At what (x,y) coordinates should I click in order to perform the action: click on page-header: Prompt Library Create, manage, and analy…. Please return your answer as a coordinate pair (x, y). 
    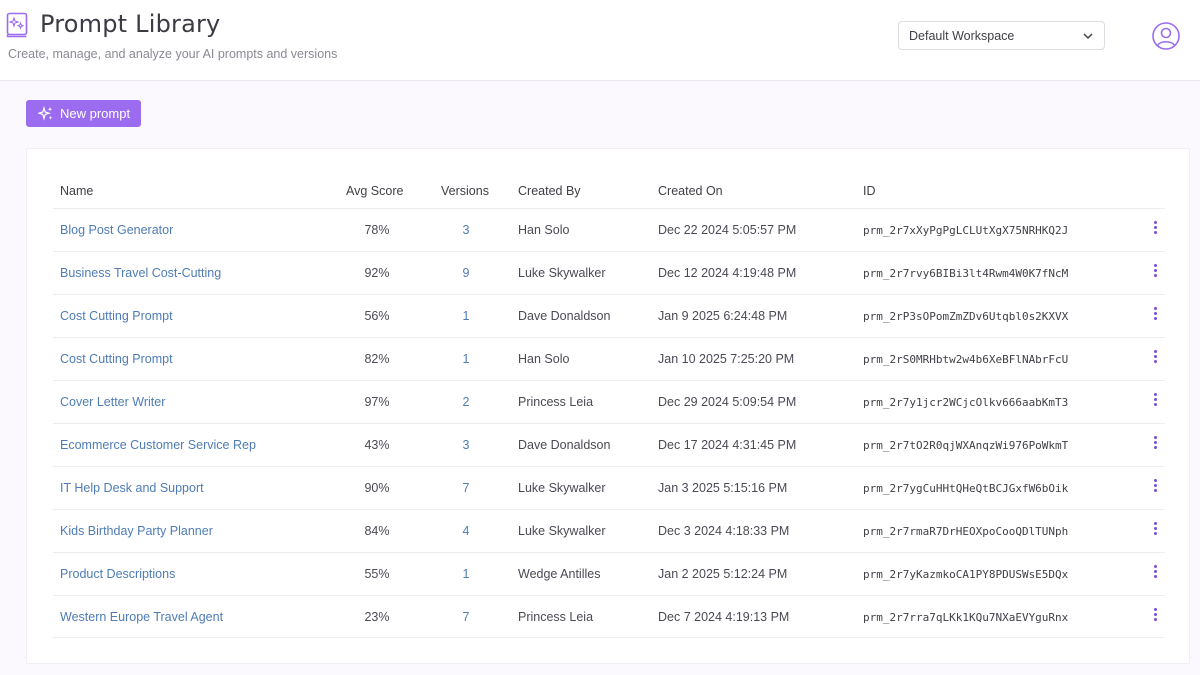
    Looking at the image, I should click on (600, 40).